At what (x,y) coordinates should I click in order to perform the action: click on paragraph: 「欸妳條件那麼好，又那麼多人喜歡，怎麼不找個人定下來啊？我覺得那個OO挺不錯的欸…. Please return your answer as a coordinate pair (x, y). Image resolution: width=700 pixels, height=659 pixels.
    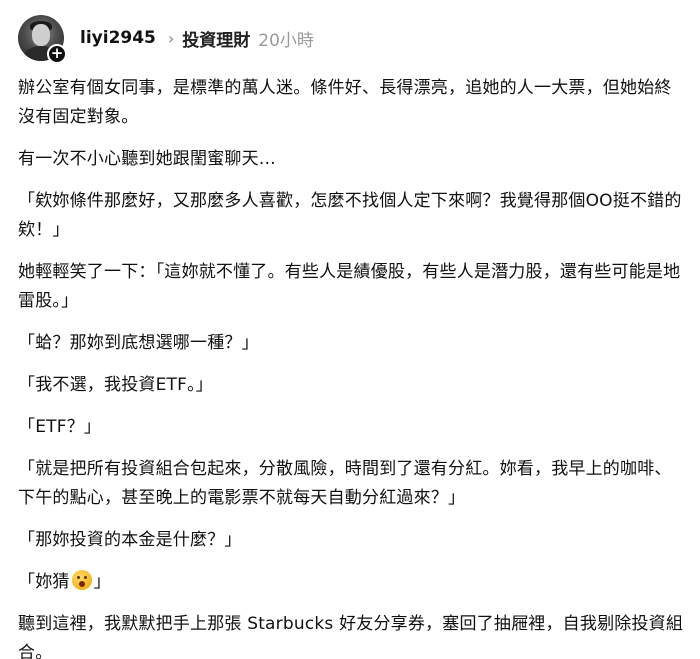
    Looking at the image, I should click on (350, 215).